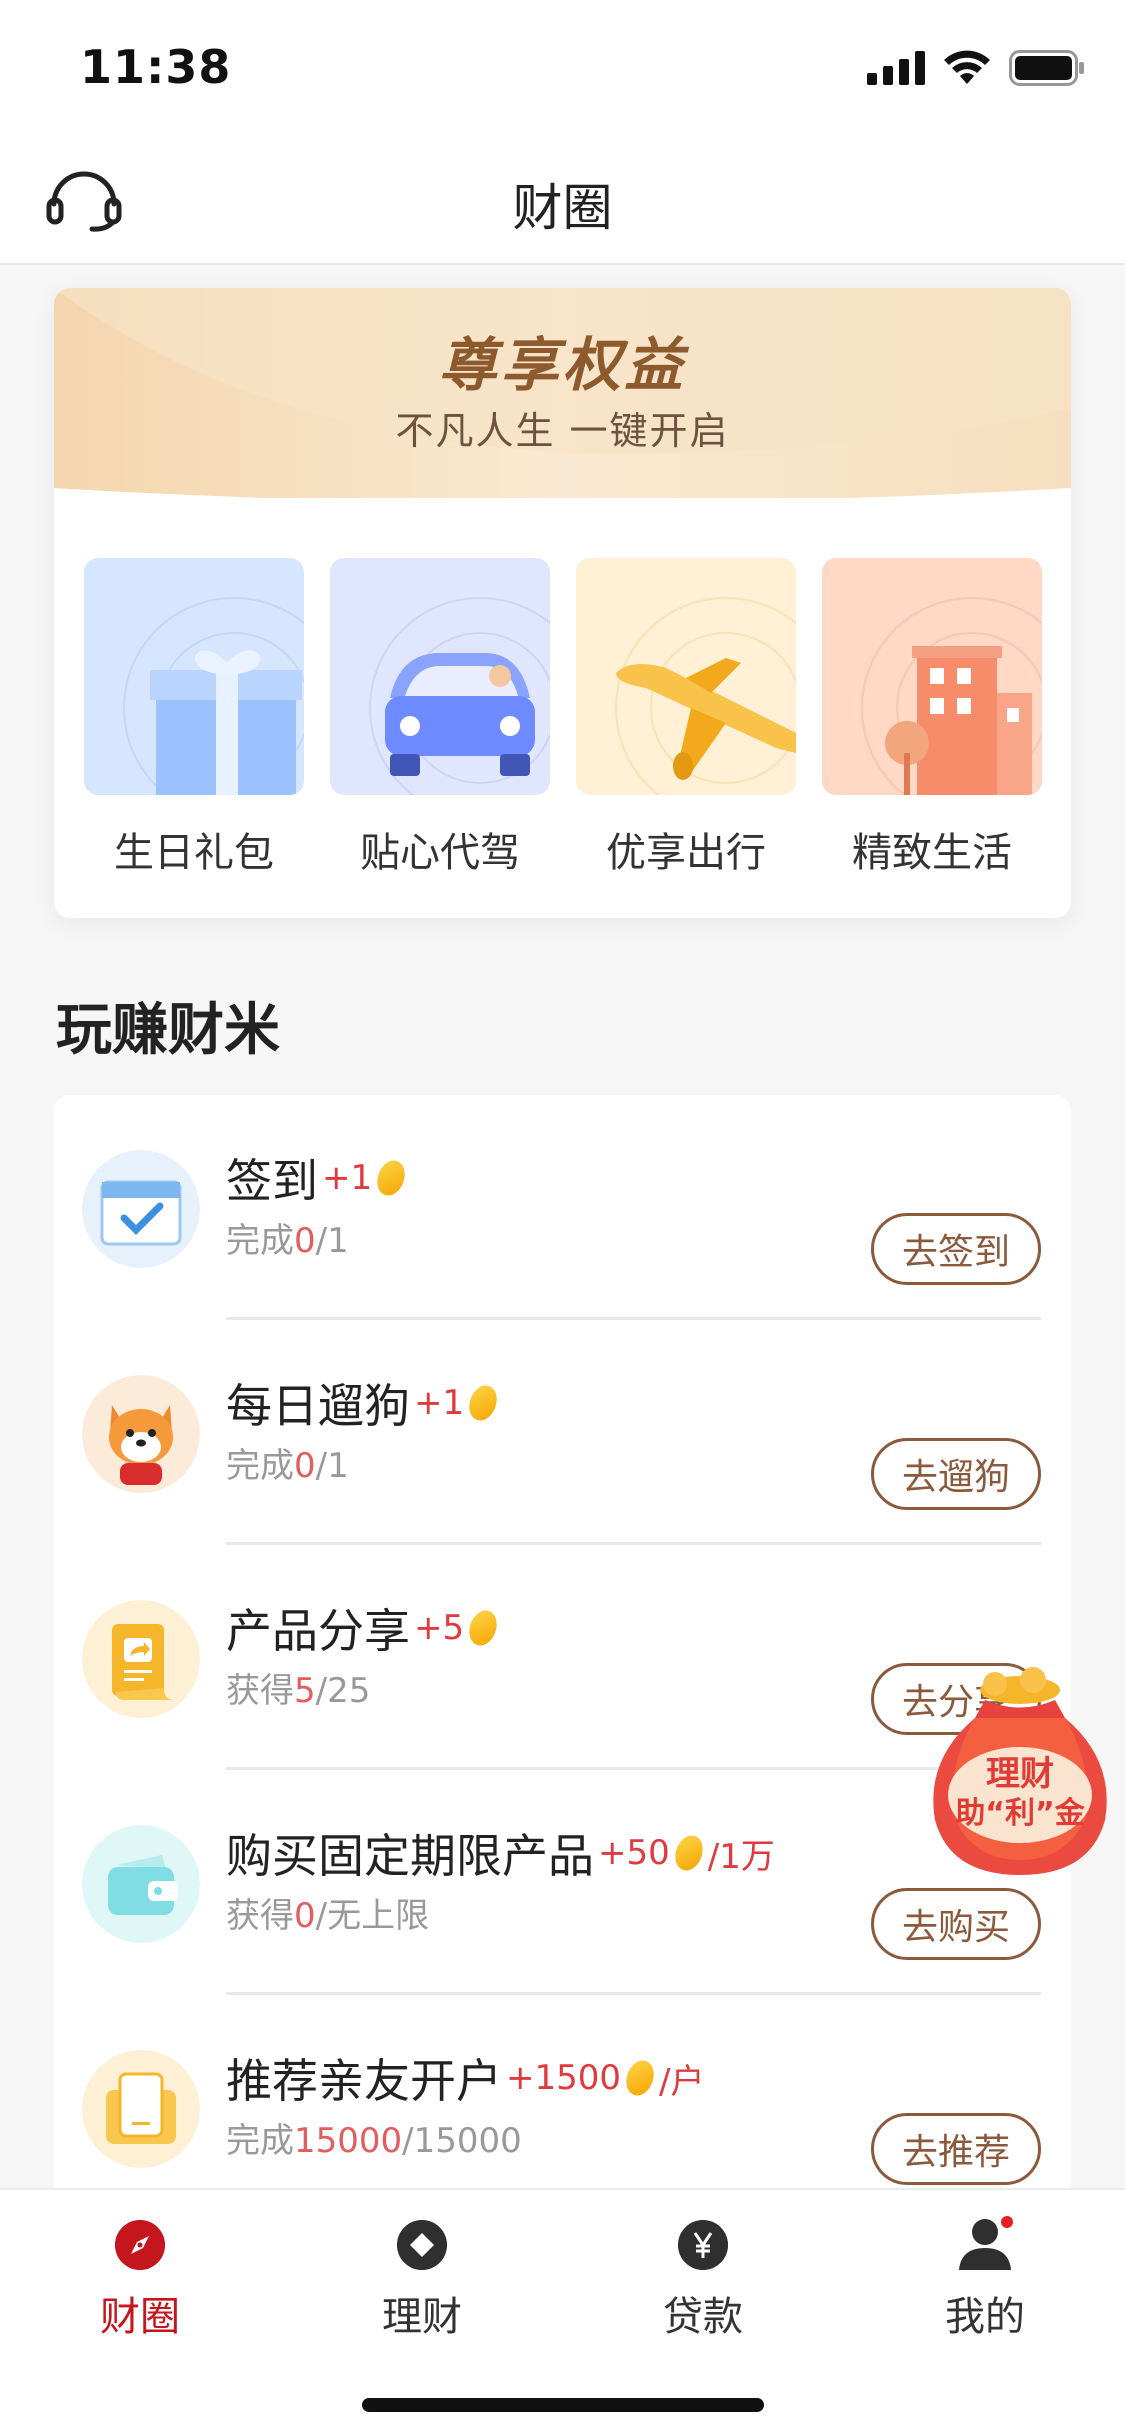  I want to click on task-reward-unit: /户, so click(682, 2081).